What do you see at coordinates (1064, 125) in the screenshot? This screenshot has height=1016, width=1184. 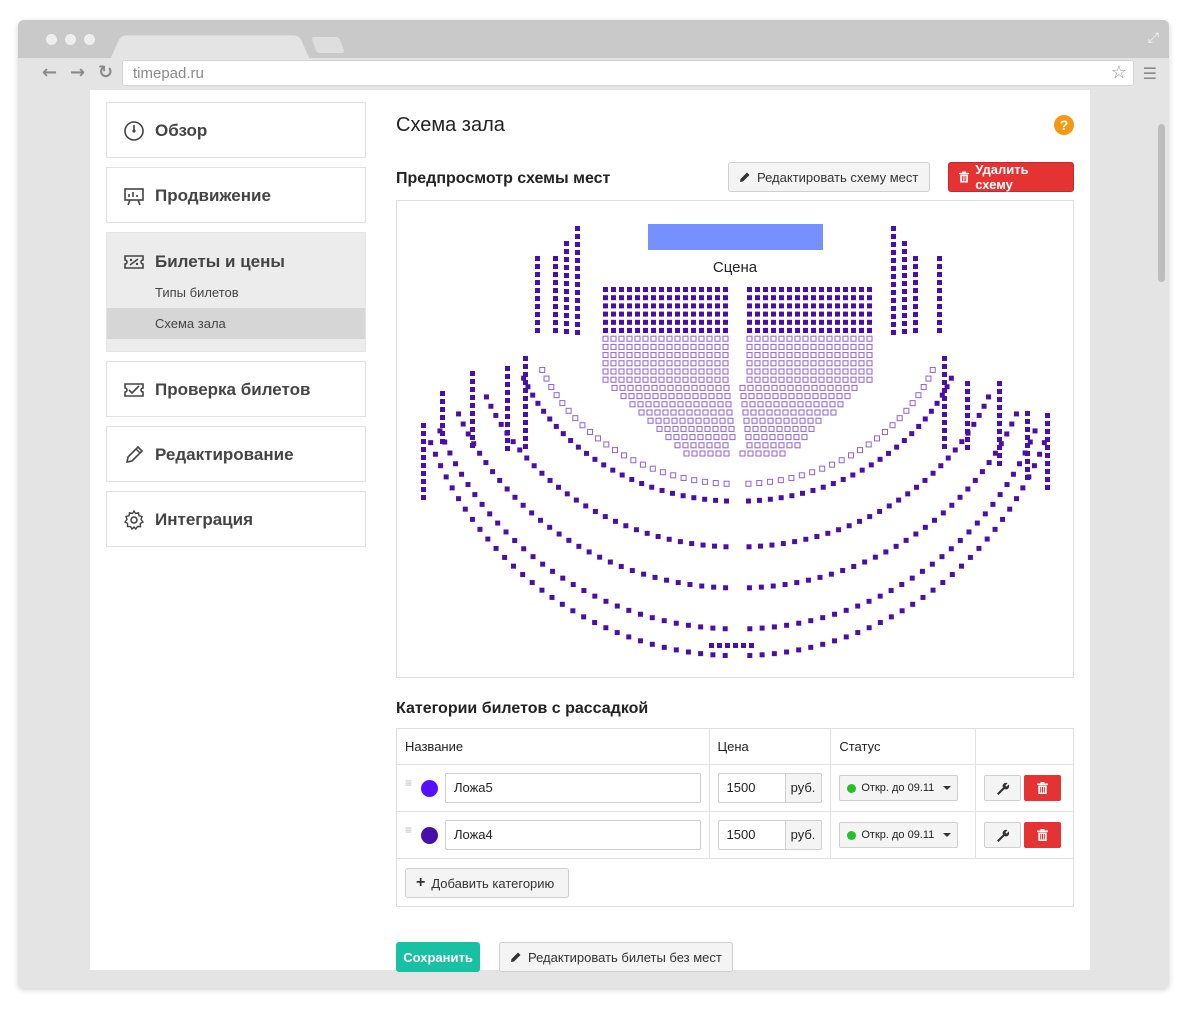 I see `help-icon: ?` at bounding box center [1064, 125].